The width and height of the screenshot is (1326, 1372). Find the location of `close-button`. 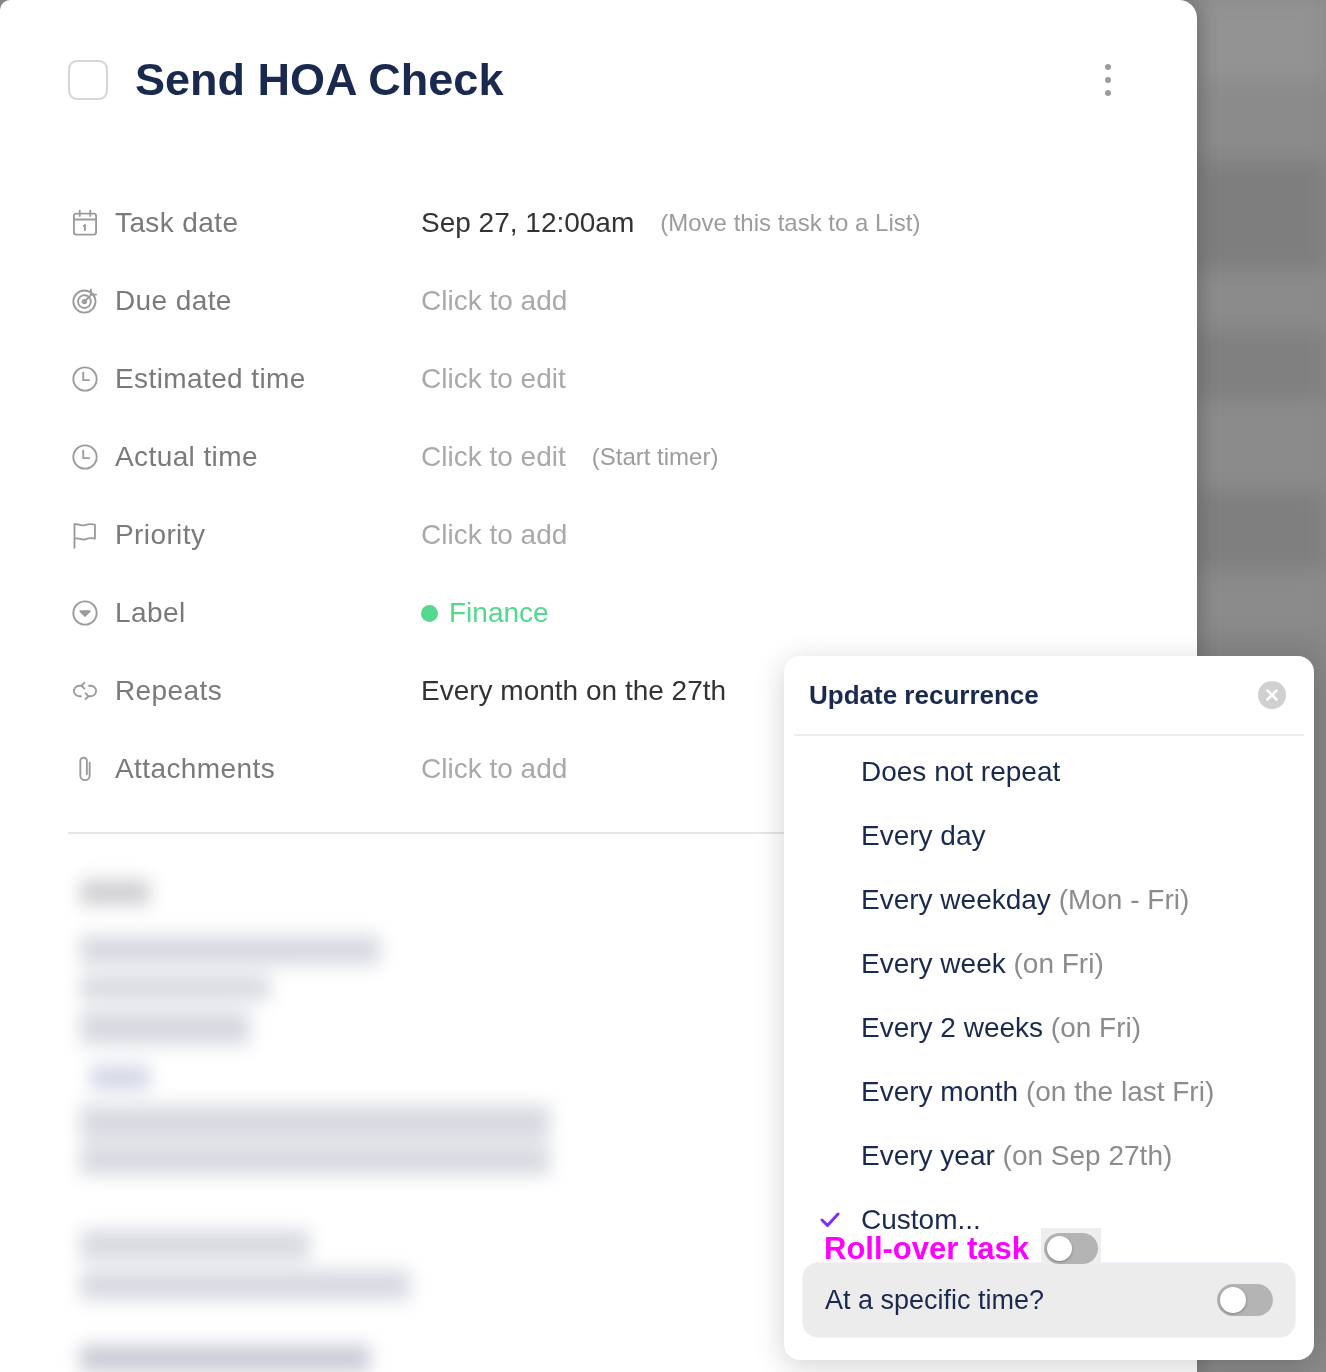

close-button is located at coordinates (1272, 695).